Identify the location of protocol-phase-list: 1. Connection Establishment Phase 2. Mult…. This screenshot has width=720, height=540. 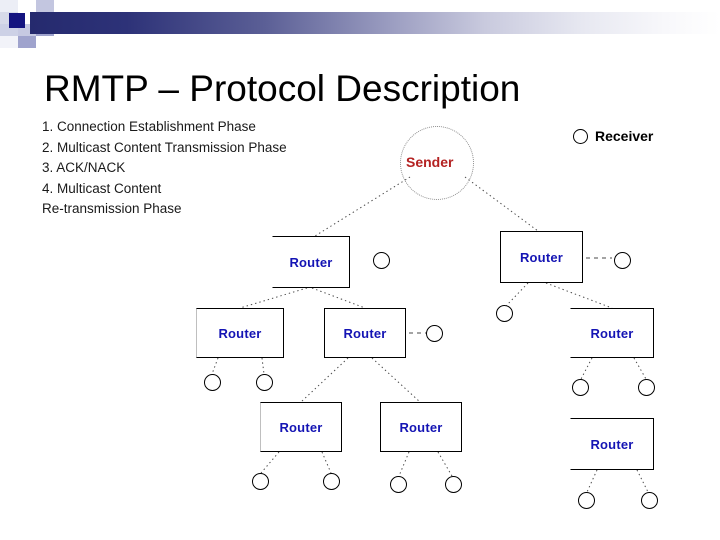
(187, 168).